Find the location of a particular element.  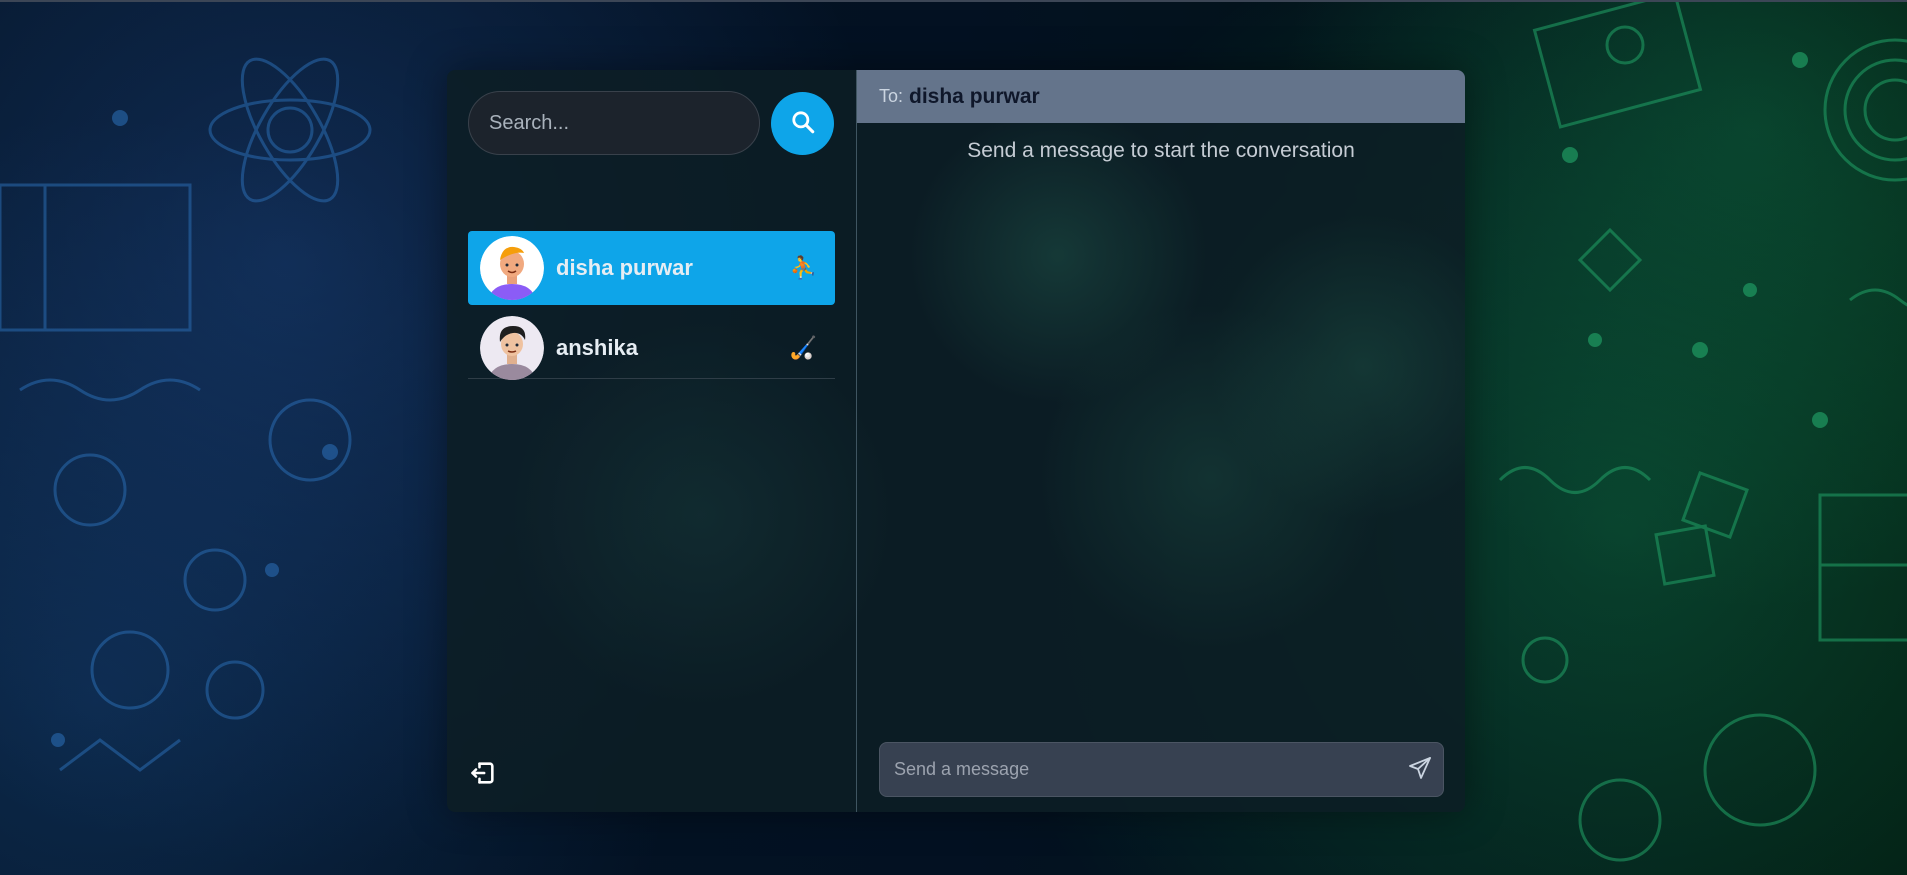

conversation-name: anshika is located at coordinates (597, 347).